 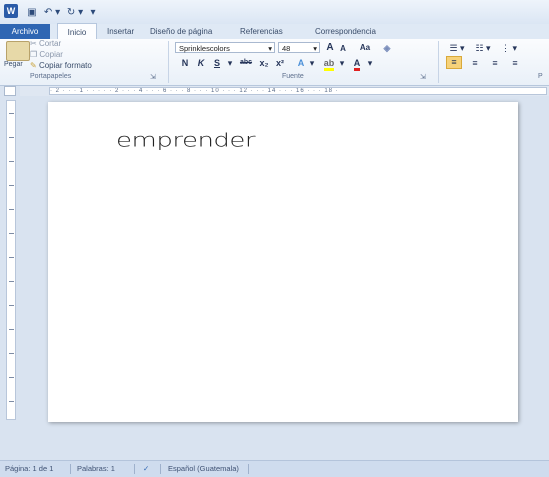 What do you see at coordinates (120, 31) in the screenshot?
I see `tab-insert: Insertar` at bounding box center [120, 31].